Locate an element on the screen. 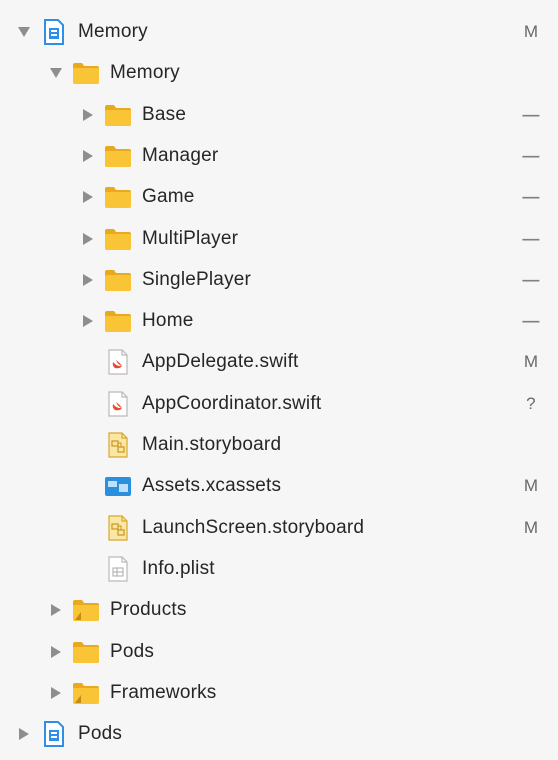  navigator-item-appcoordinator-swift: AppCoordinator.swift? is located at coordinates (279, 404).